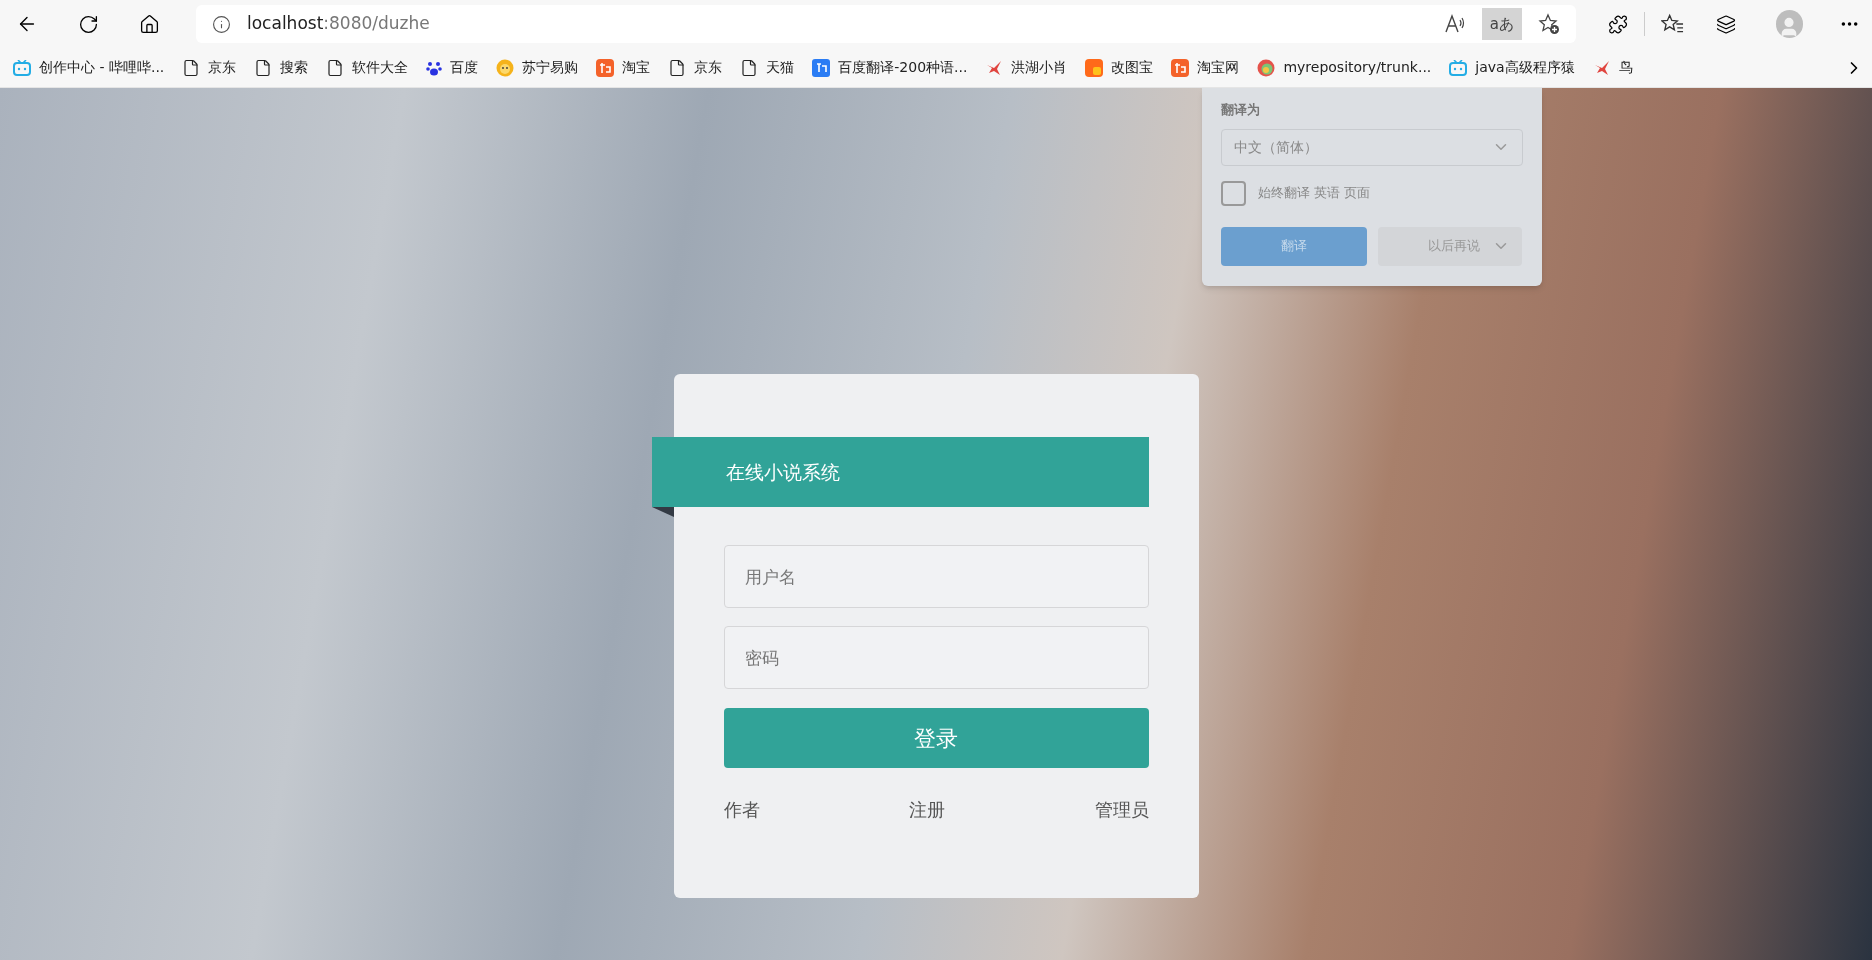  I want to click on bookmark-item: 天猫, so click(767, 67).